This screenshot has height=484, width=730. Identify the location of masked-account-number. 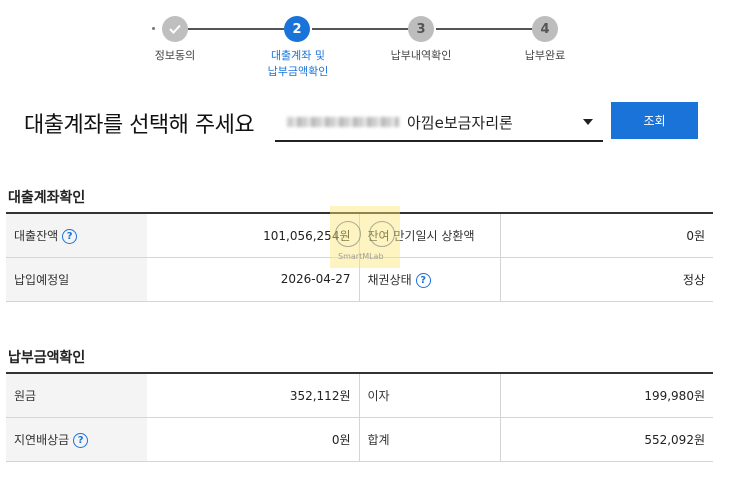
(343, 122).